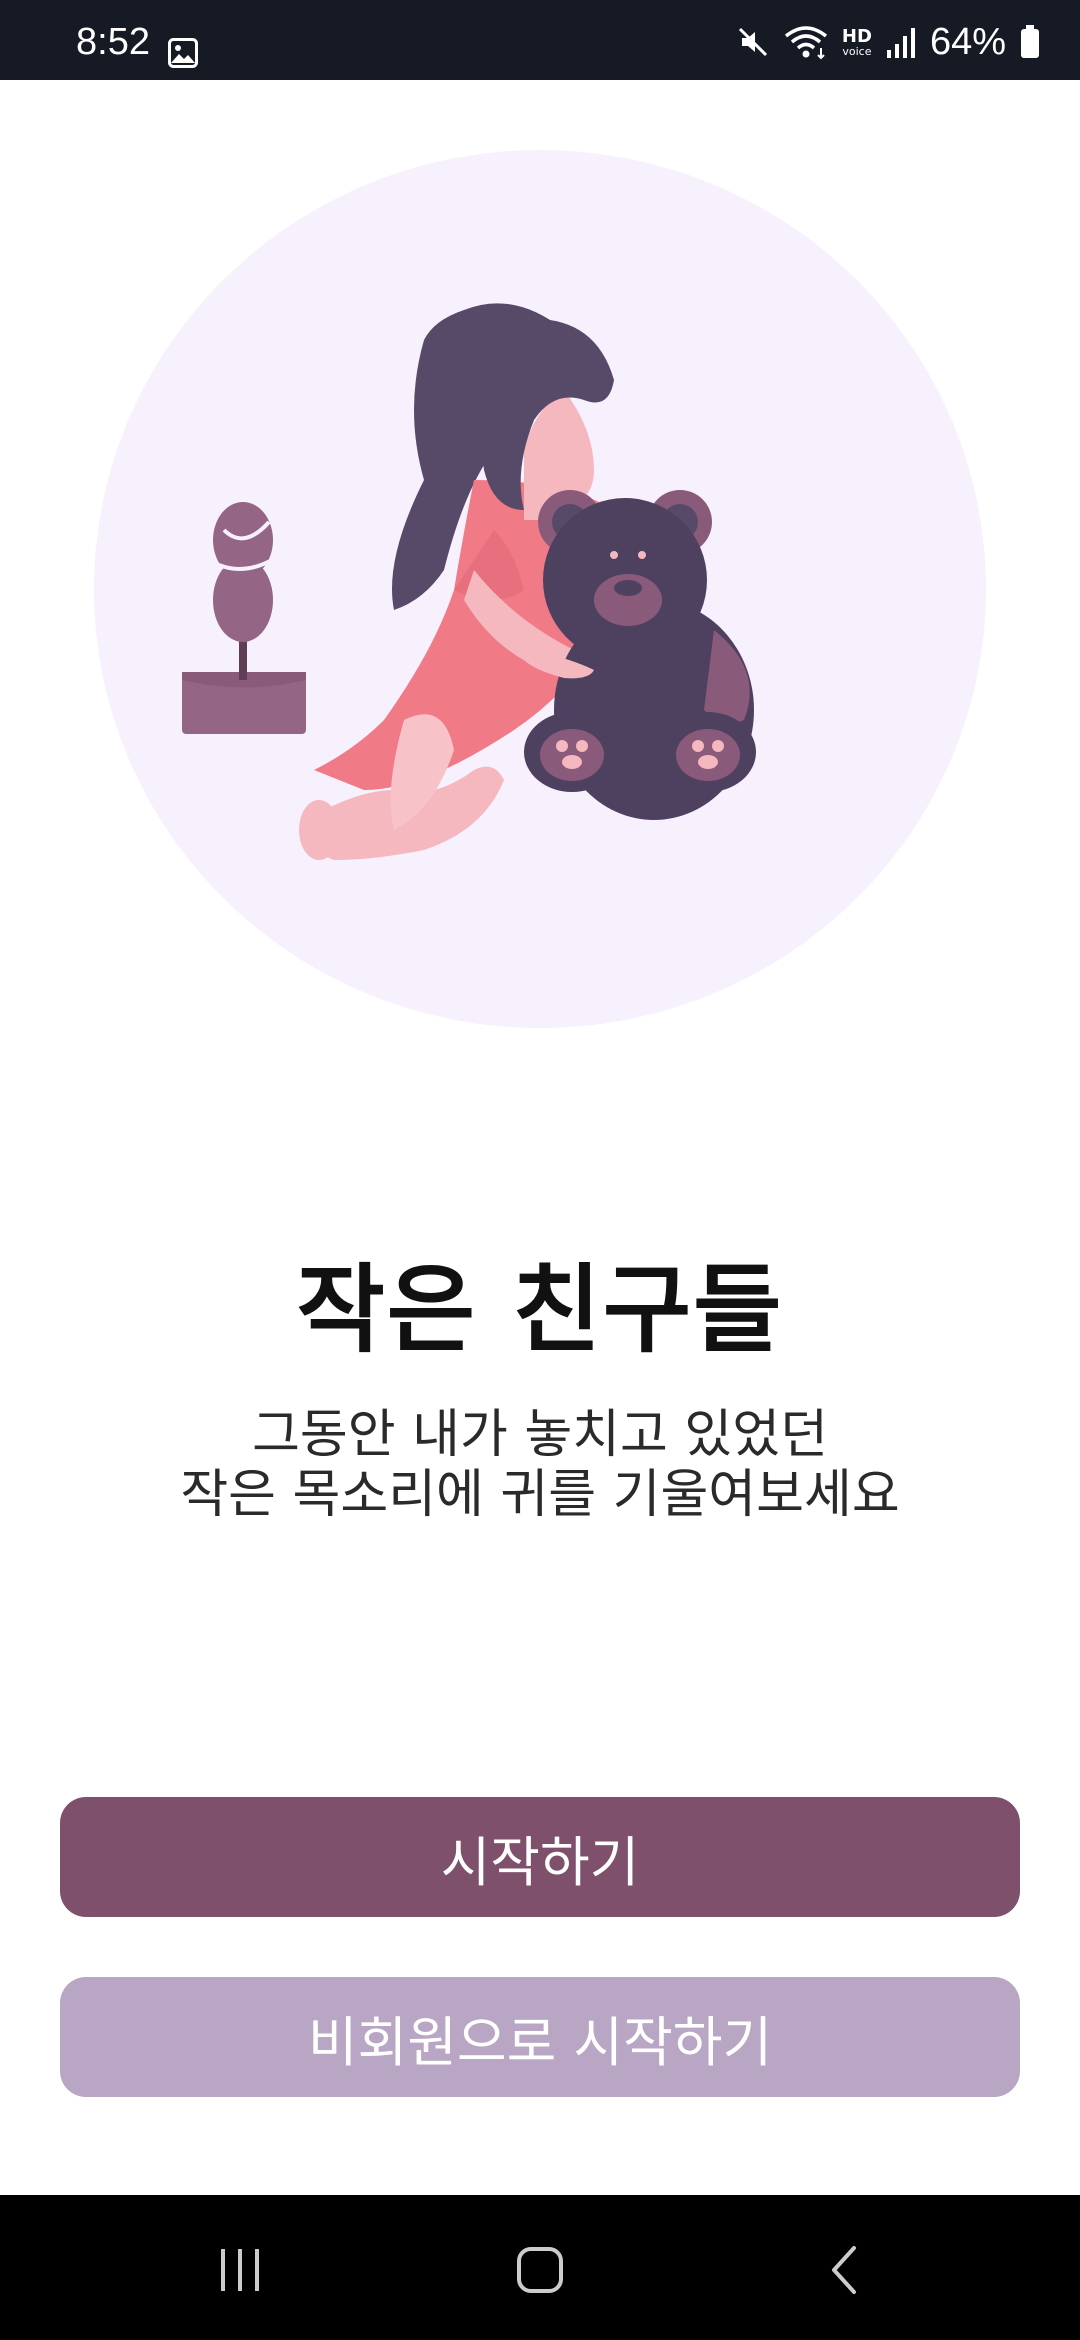 The image size is (1080, 2340). Describe the element at coordinates (540, 1435) in the screenshot. I see `subtitle-line-1: 그동안 내가 놓치고 있었던` at that location.